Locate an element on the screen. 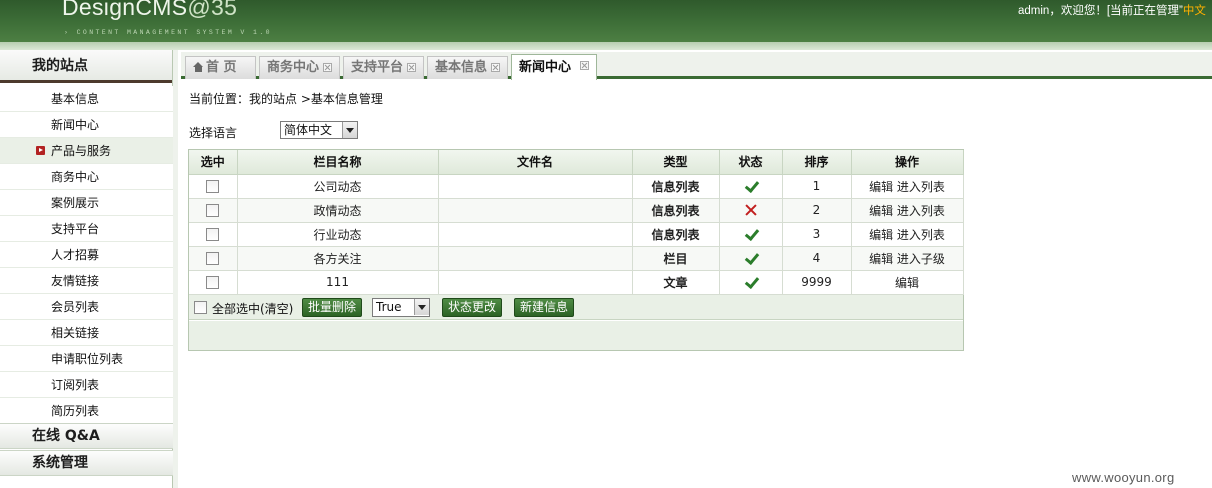  current-site-link: 中文 is located at coordinates (1194, 11).